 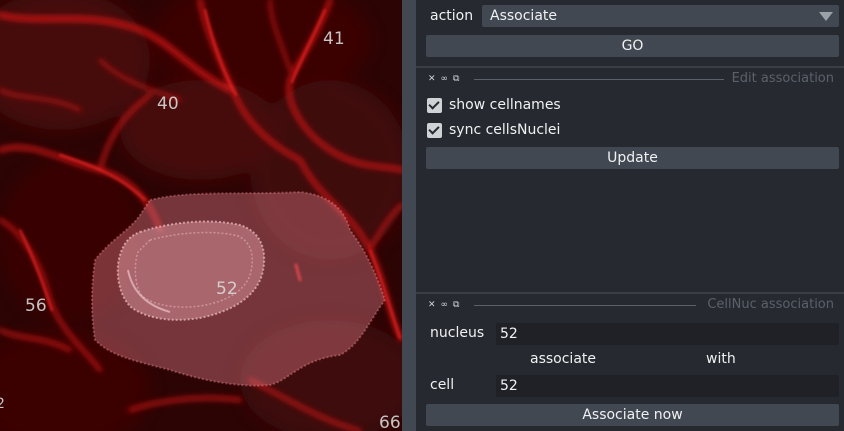 I want to click on cell-label-66: 66, so click(x=390, y=422).